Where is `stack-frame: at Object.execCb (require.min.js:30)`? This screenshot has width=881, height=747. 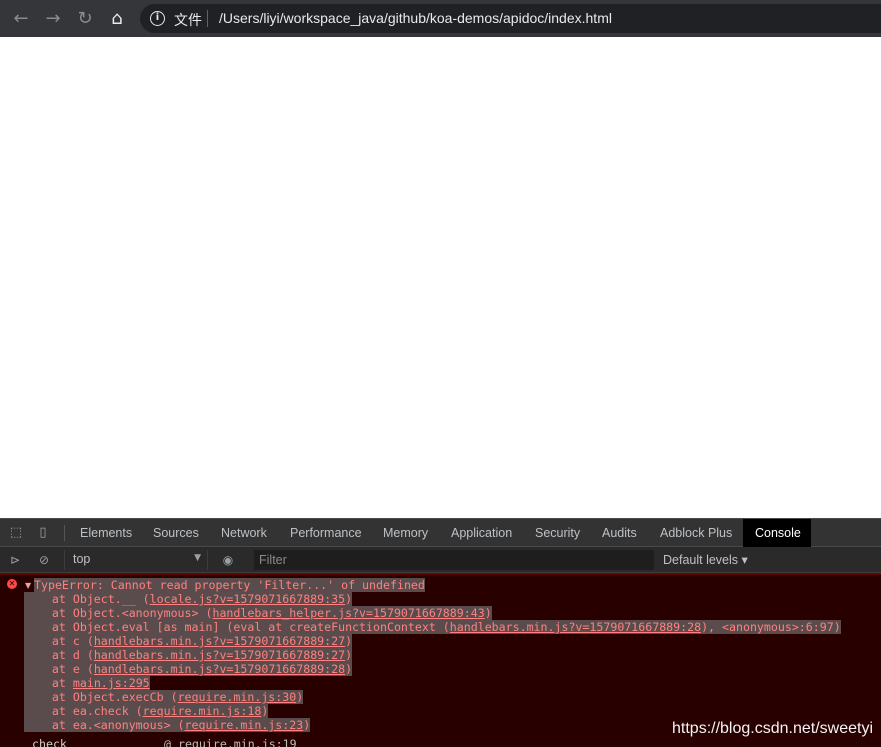 stack-frame: at Object.execCb (require.min.js:30) is located at coordinates (164, 697).